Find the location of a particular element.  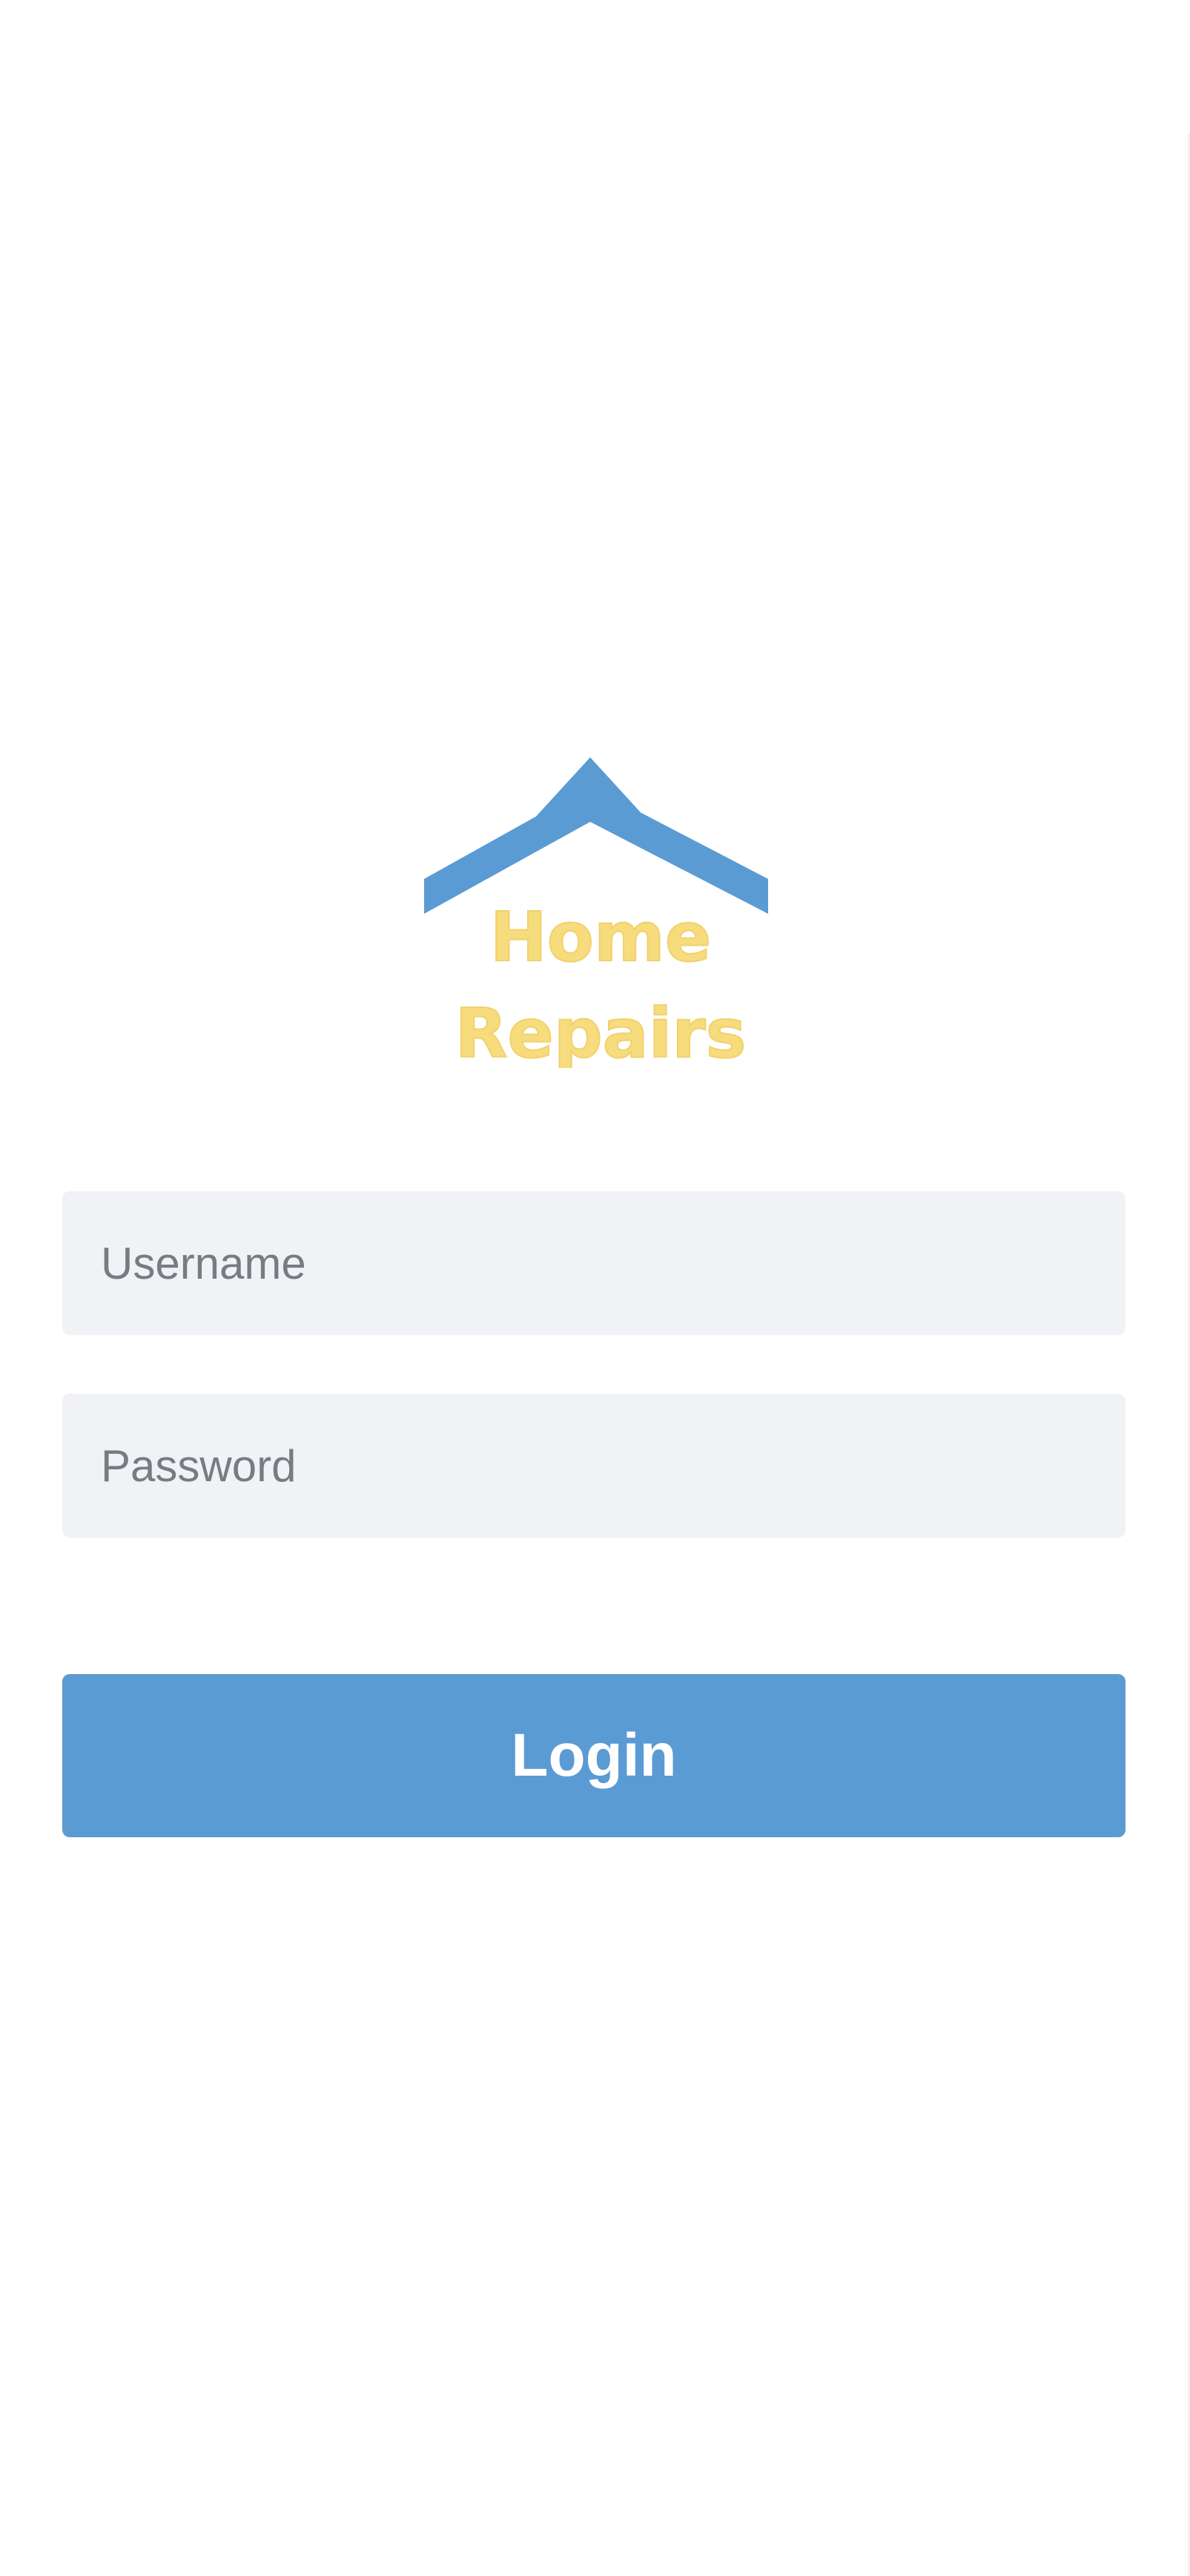

username-input is located at coordinates (593, 1263).